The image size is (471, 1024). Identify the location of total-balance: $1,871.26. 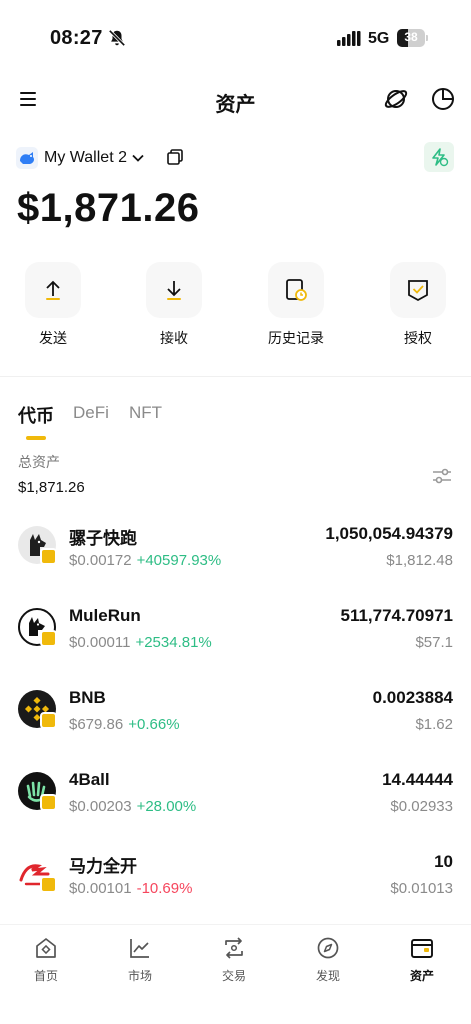
(108, 208).